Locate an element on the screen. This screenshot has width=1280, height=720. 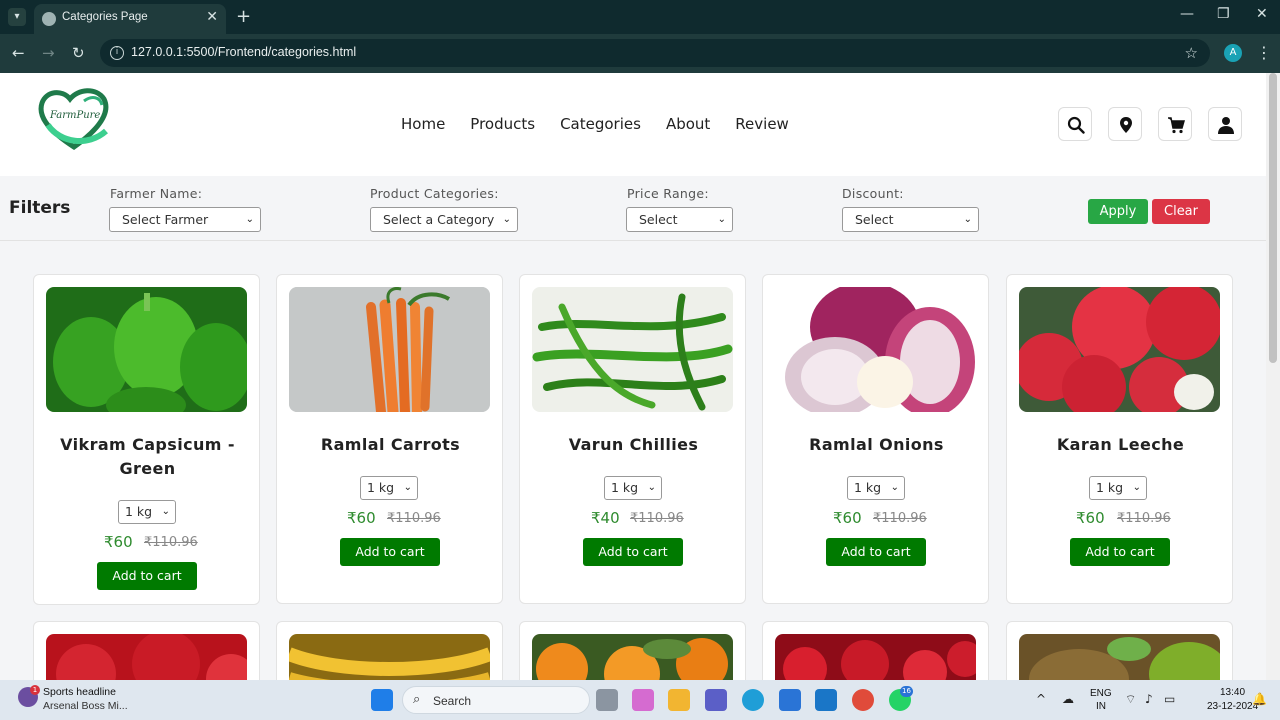
maximize-icon: ❐ is located at coordinates (1223, 14).